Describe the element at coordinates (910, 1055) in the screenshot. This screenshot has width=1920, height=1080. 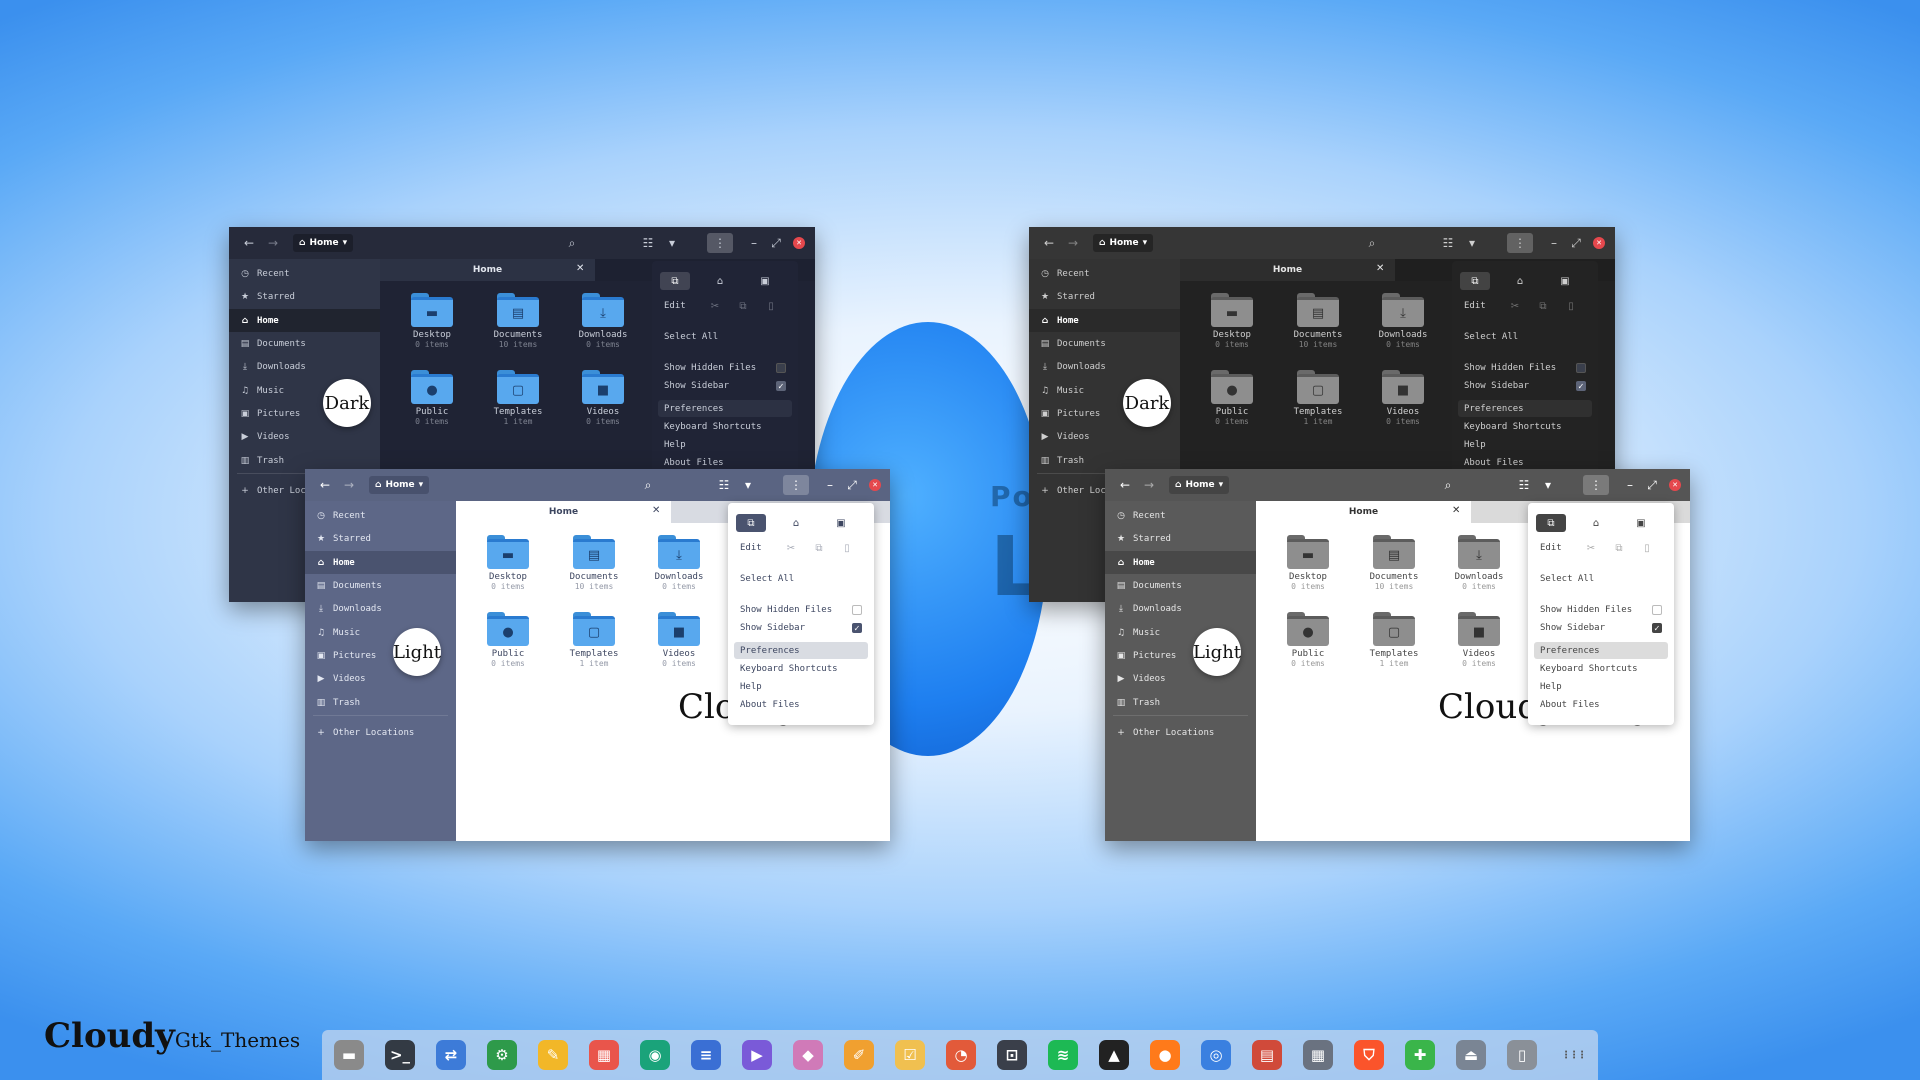
I see `tasks-app-icon: ☑` at that location.